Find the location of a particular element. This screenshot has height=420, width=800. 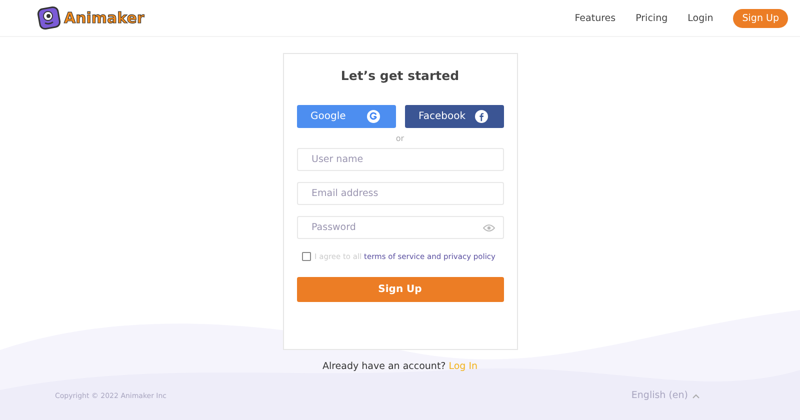

nav-link: Features is located at coordinates (595, 18).